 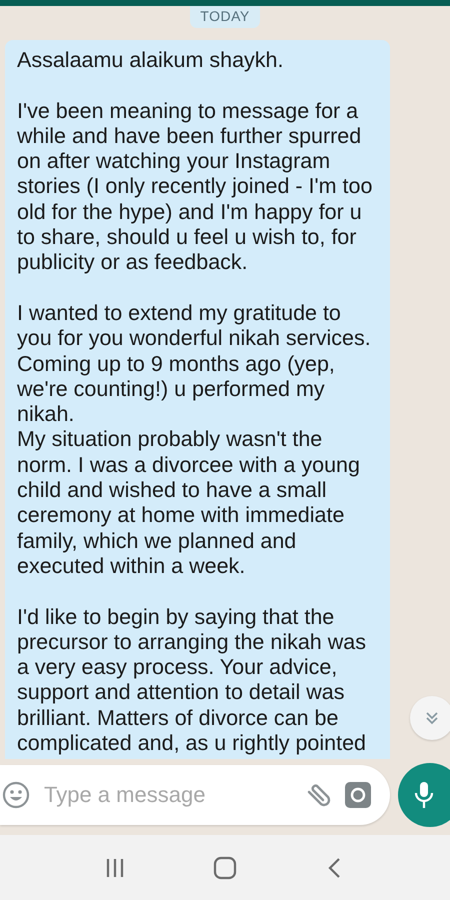 I want to click on message-composer: Type a message, so click(x=195, y=795).